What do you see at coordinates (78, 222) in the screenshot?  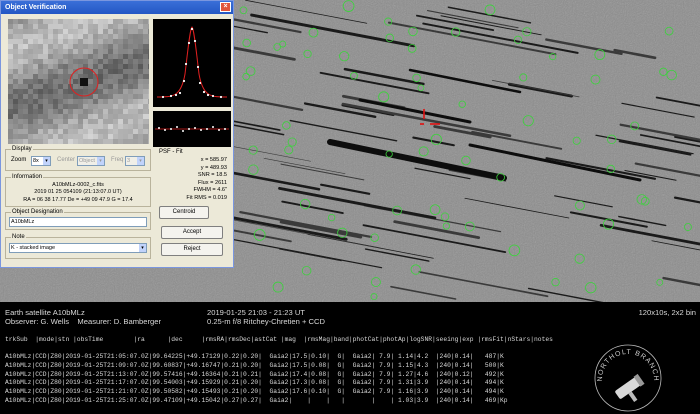 I see `designation-input: A10bMLz` at bounding box center [78, 222].